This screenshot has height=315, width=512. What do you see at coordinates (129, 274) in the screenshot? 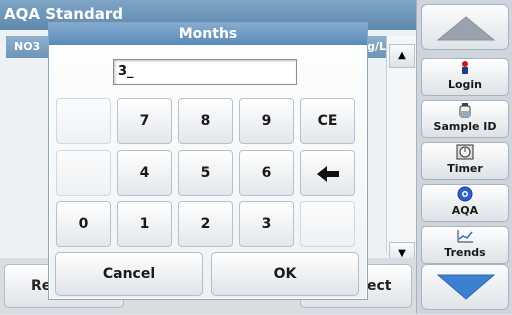
I see `cancel-button: Cancel` at bounding box center [129, 274].